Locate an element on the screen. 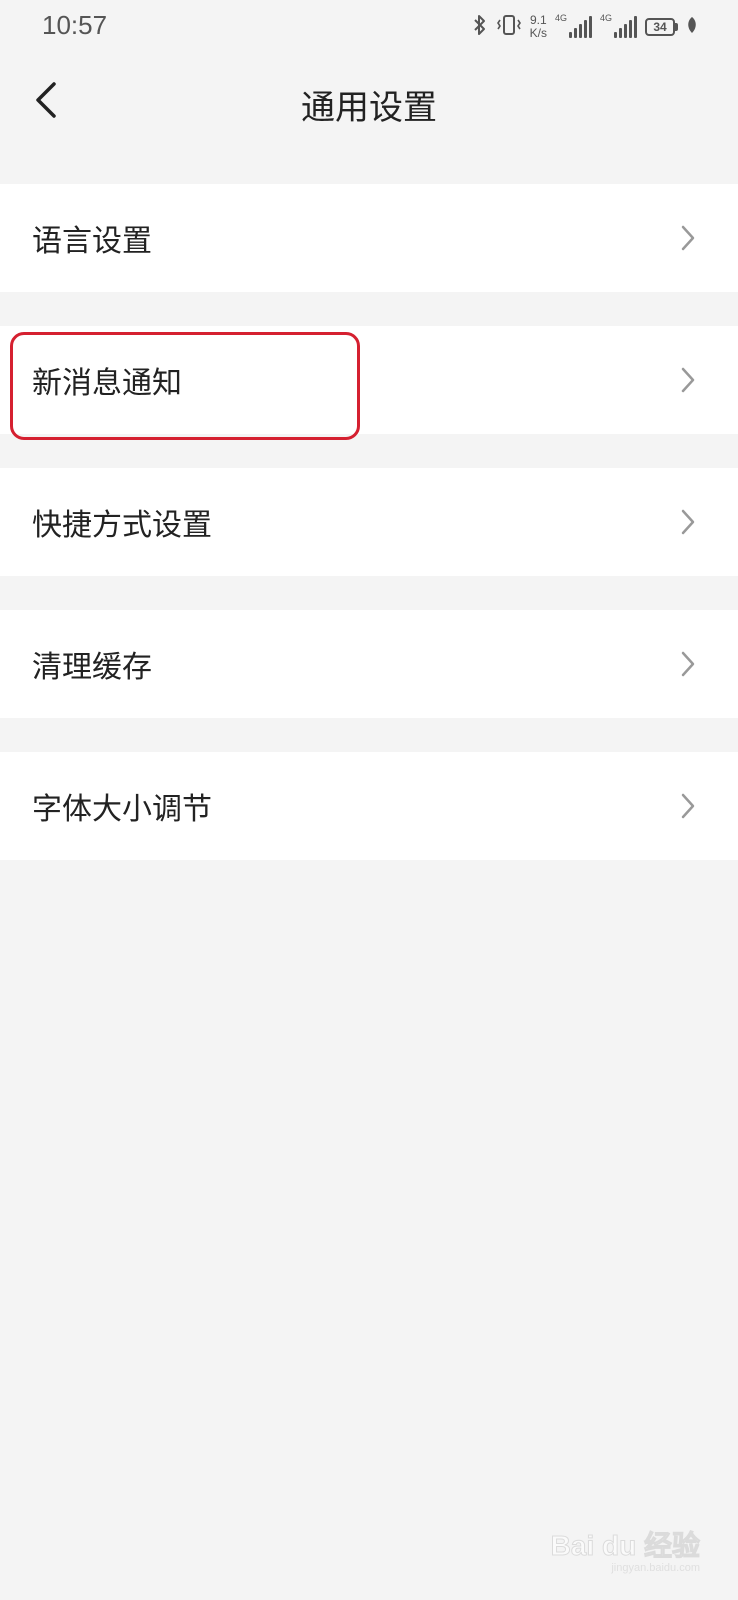 Image resolution: width=738 pixels, height=1600 pixels. status-icons: 9.1 K/s 4G 4G 34 is located at coordinates (585, 27).